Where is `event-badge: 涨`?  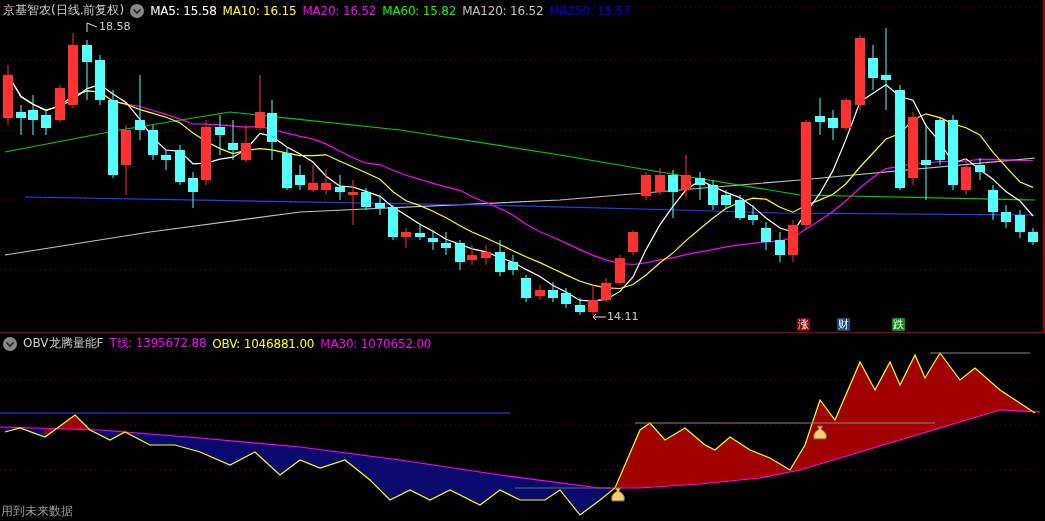 event-badge: 涨 is located at coordinates (803, 324).